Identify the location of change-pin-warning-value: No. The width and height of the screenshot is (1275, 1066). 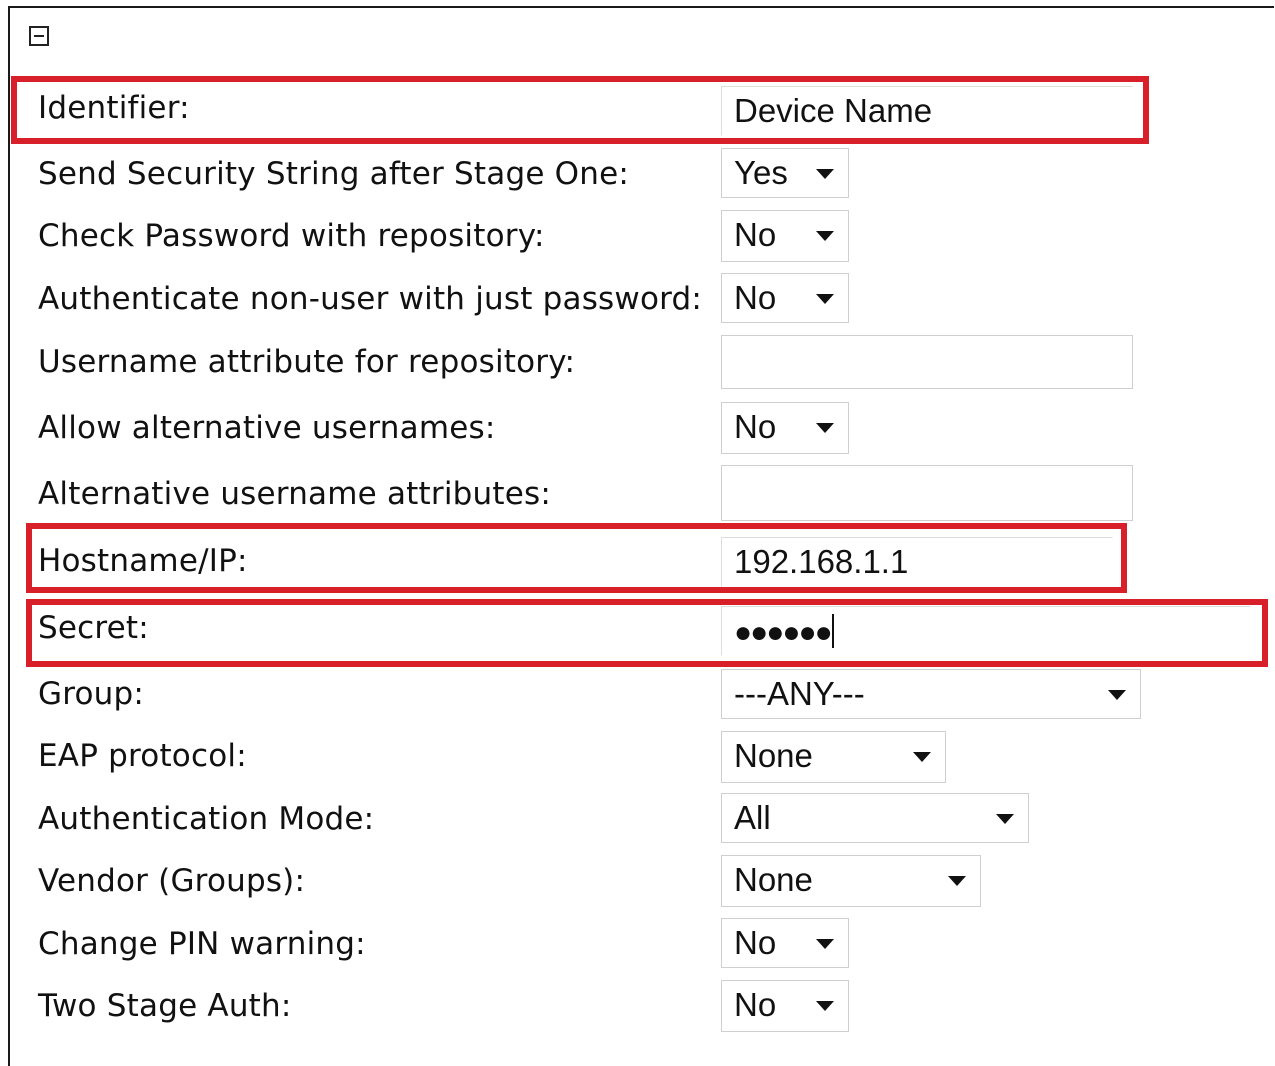
(755, 942).